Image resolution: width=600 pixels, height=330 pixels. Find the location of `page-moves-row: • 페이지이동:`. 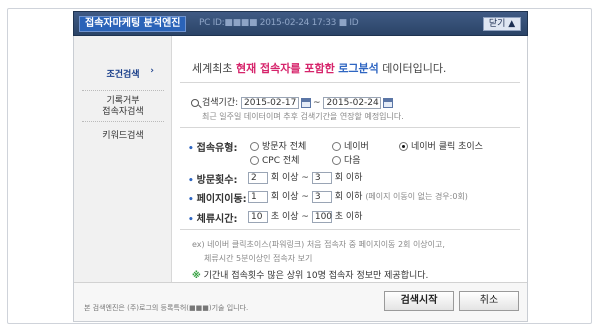

page-moves-row: • 페이지이동: is located at coordinates (217, 197).